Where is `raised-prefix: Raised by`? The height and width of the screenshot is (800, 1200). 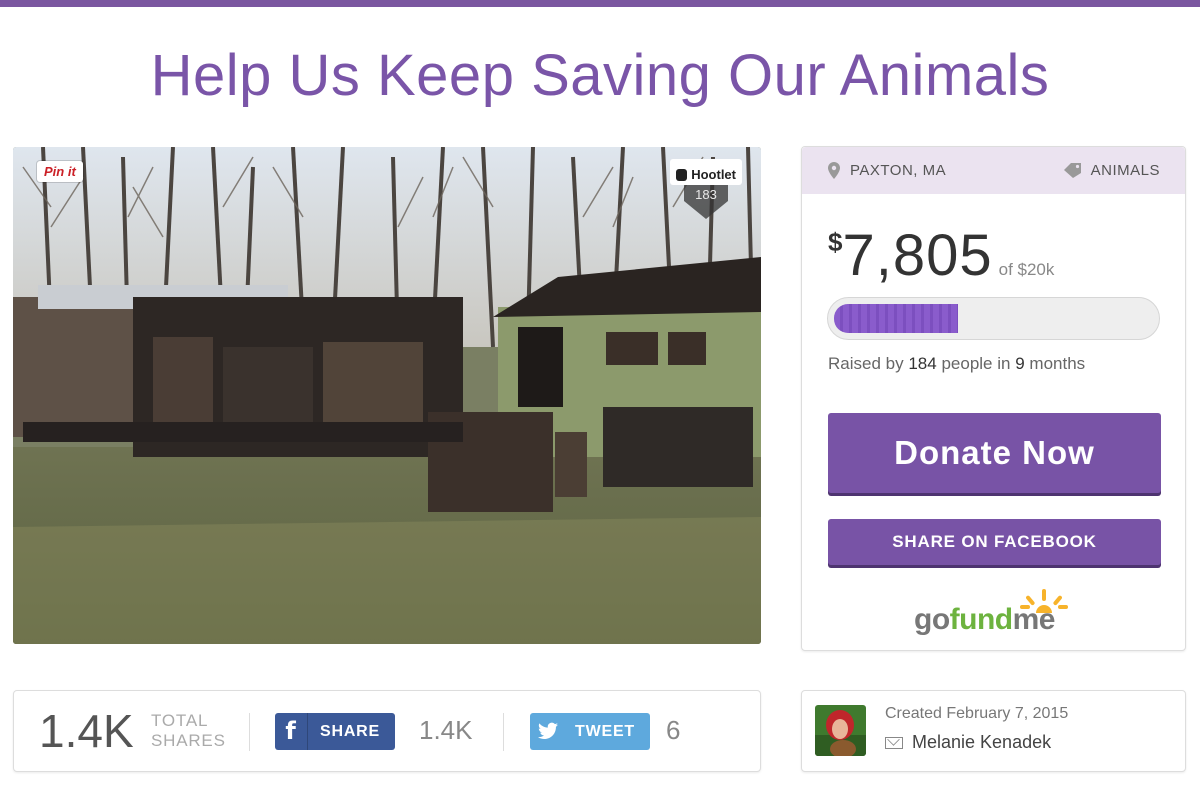 raised-prefix: Raised by is located at coordinates (866, 363).